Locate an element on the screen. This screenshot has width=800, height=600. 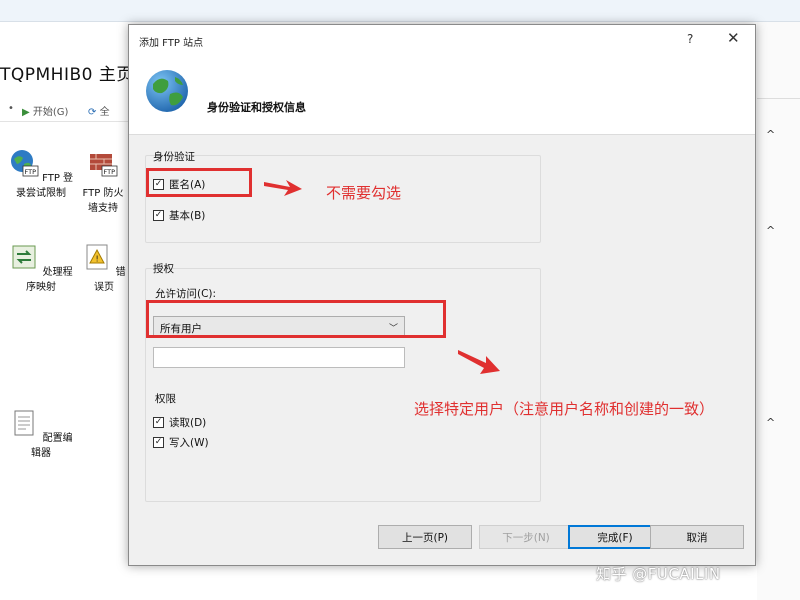
annotation-no-check-text: 不需要勾选 is located at coordinates (364, 193).